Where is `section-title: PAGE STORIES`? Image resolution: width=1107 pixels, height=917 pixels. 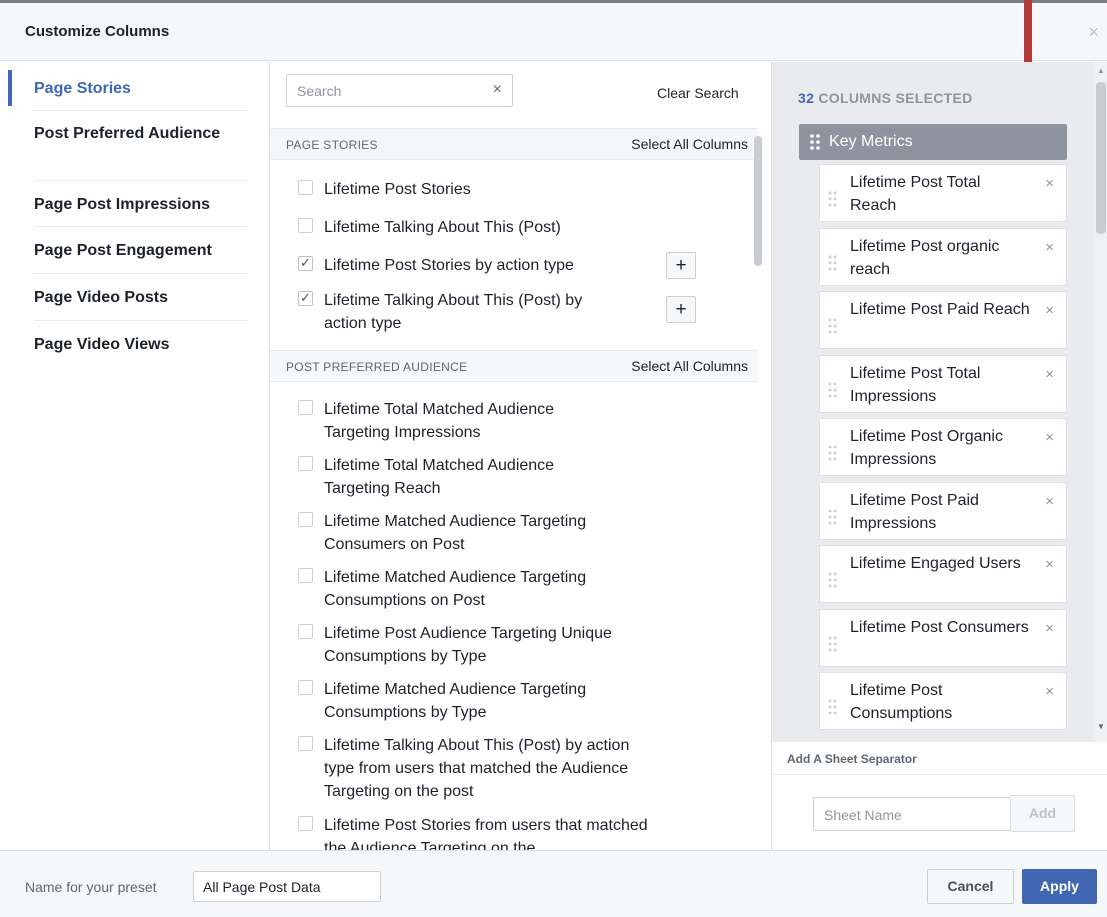 section-title: PAGE STORIES is located at coordinates (332, 145).